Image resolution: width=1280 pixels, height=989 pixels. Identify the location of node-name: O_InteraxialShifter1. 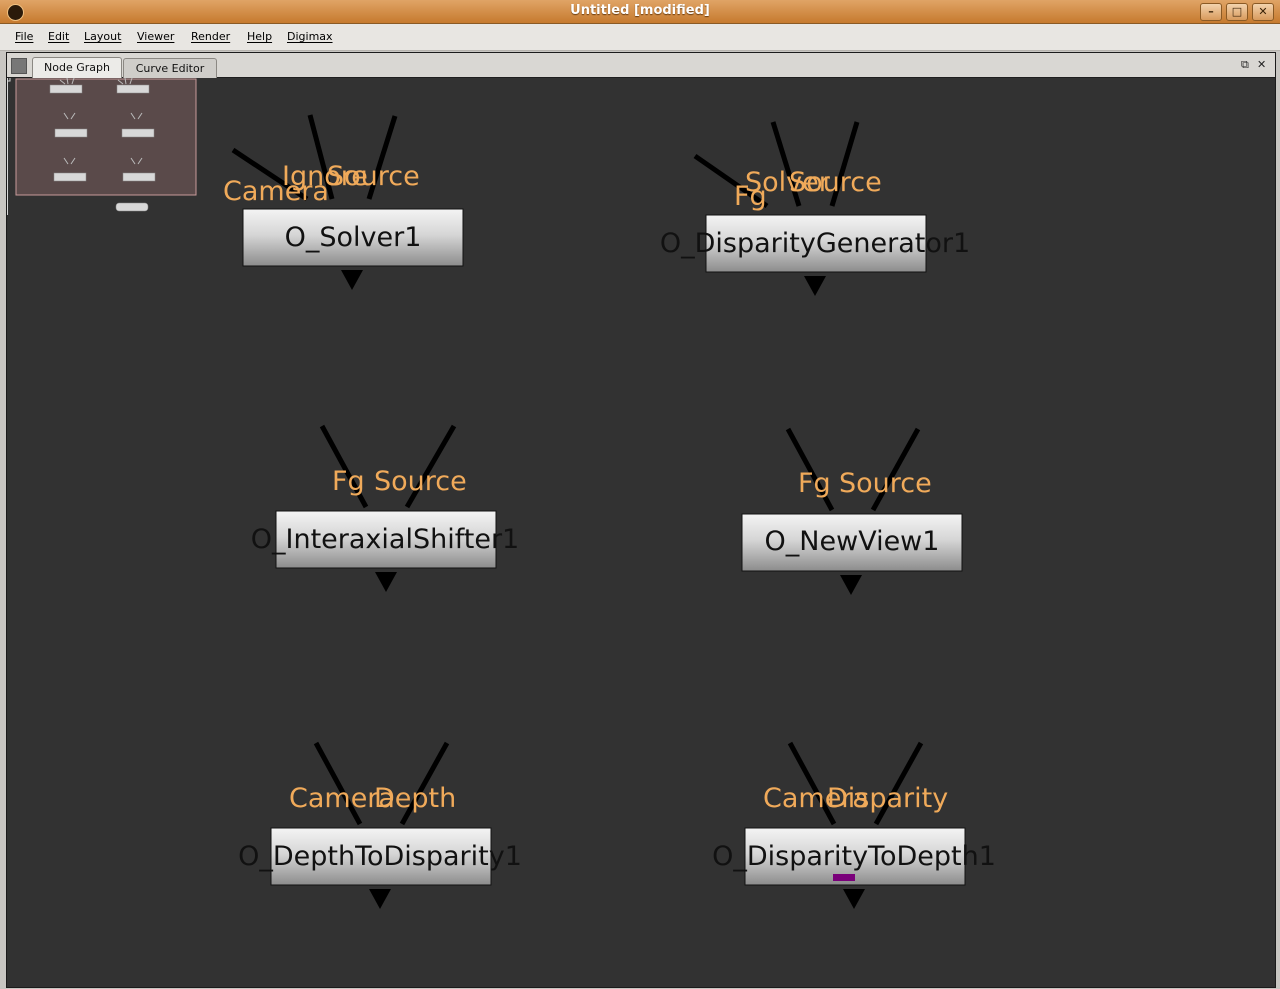
(385, 539).